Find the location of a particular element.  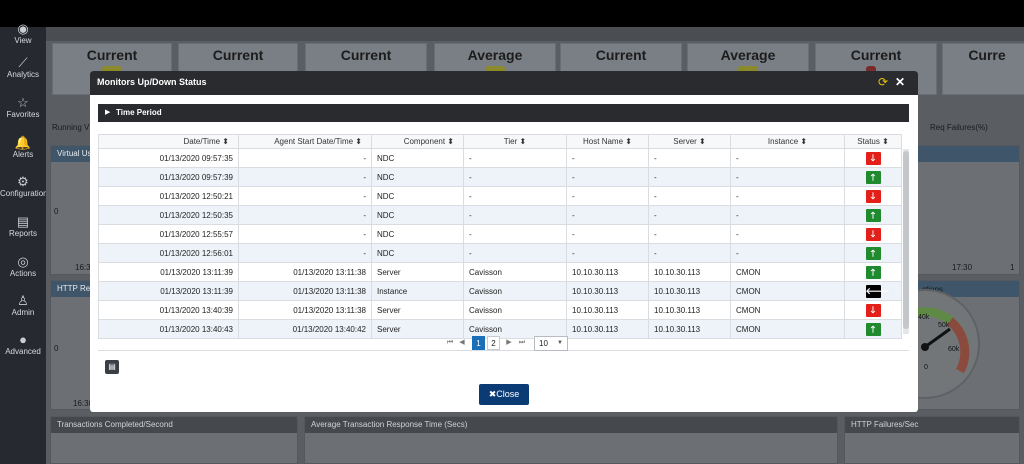

gauge-tick: 50k is located at coordinates (944, 325).